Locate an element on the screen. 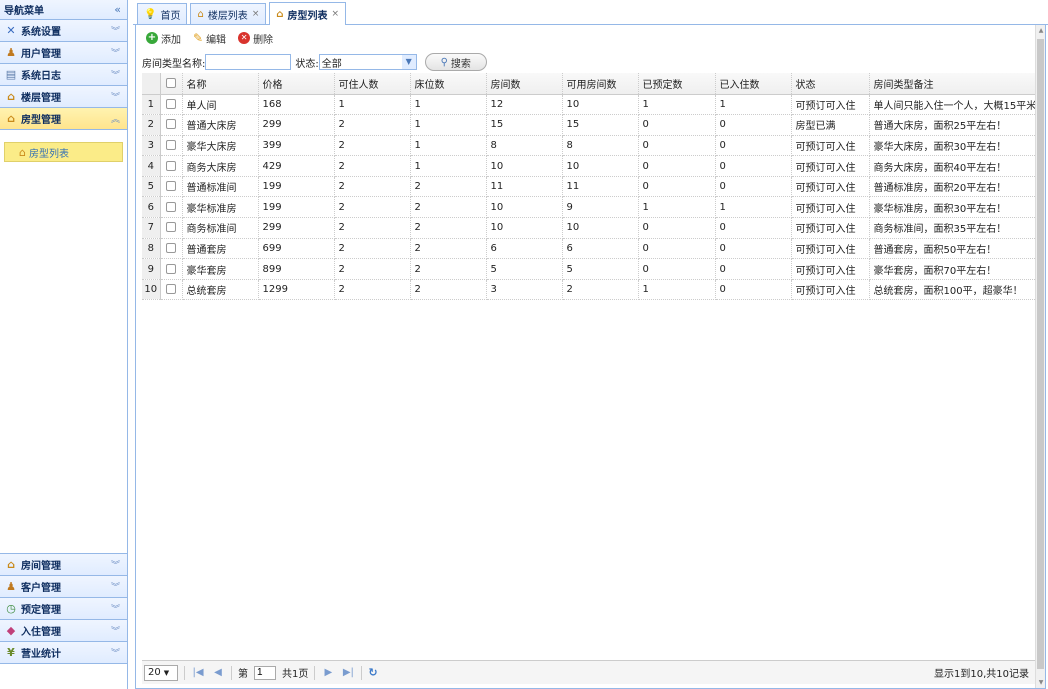  vertical-scrollbar: ▲ ▼ is located at coordinates (1040, 356).